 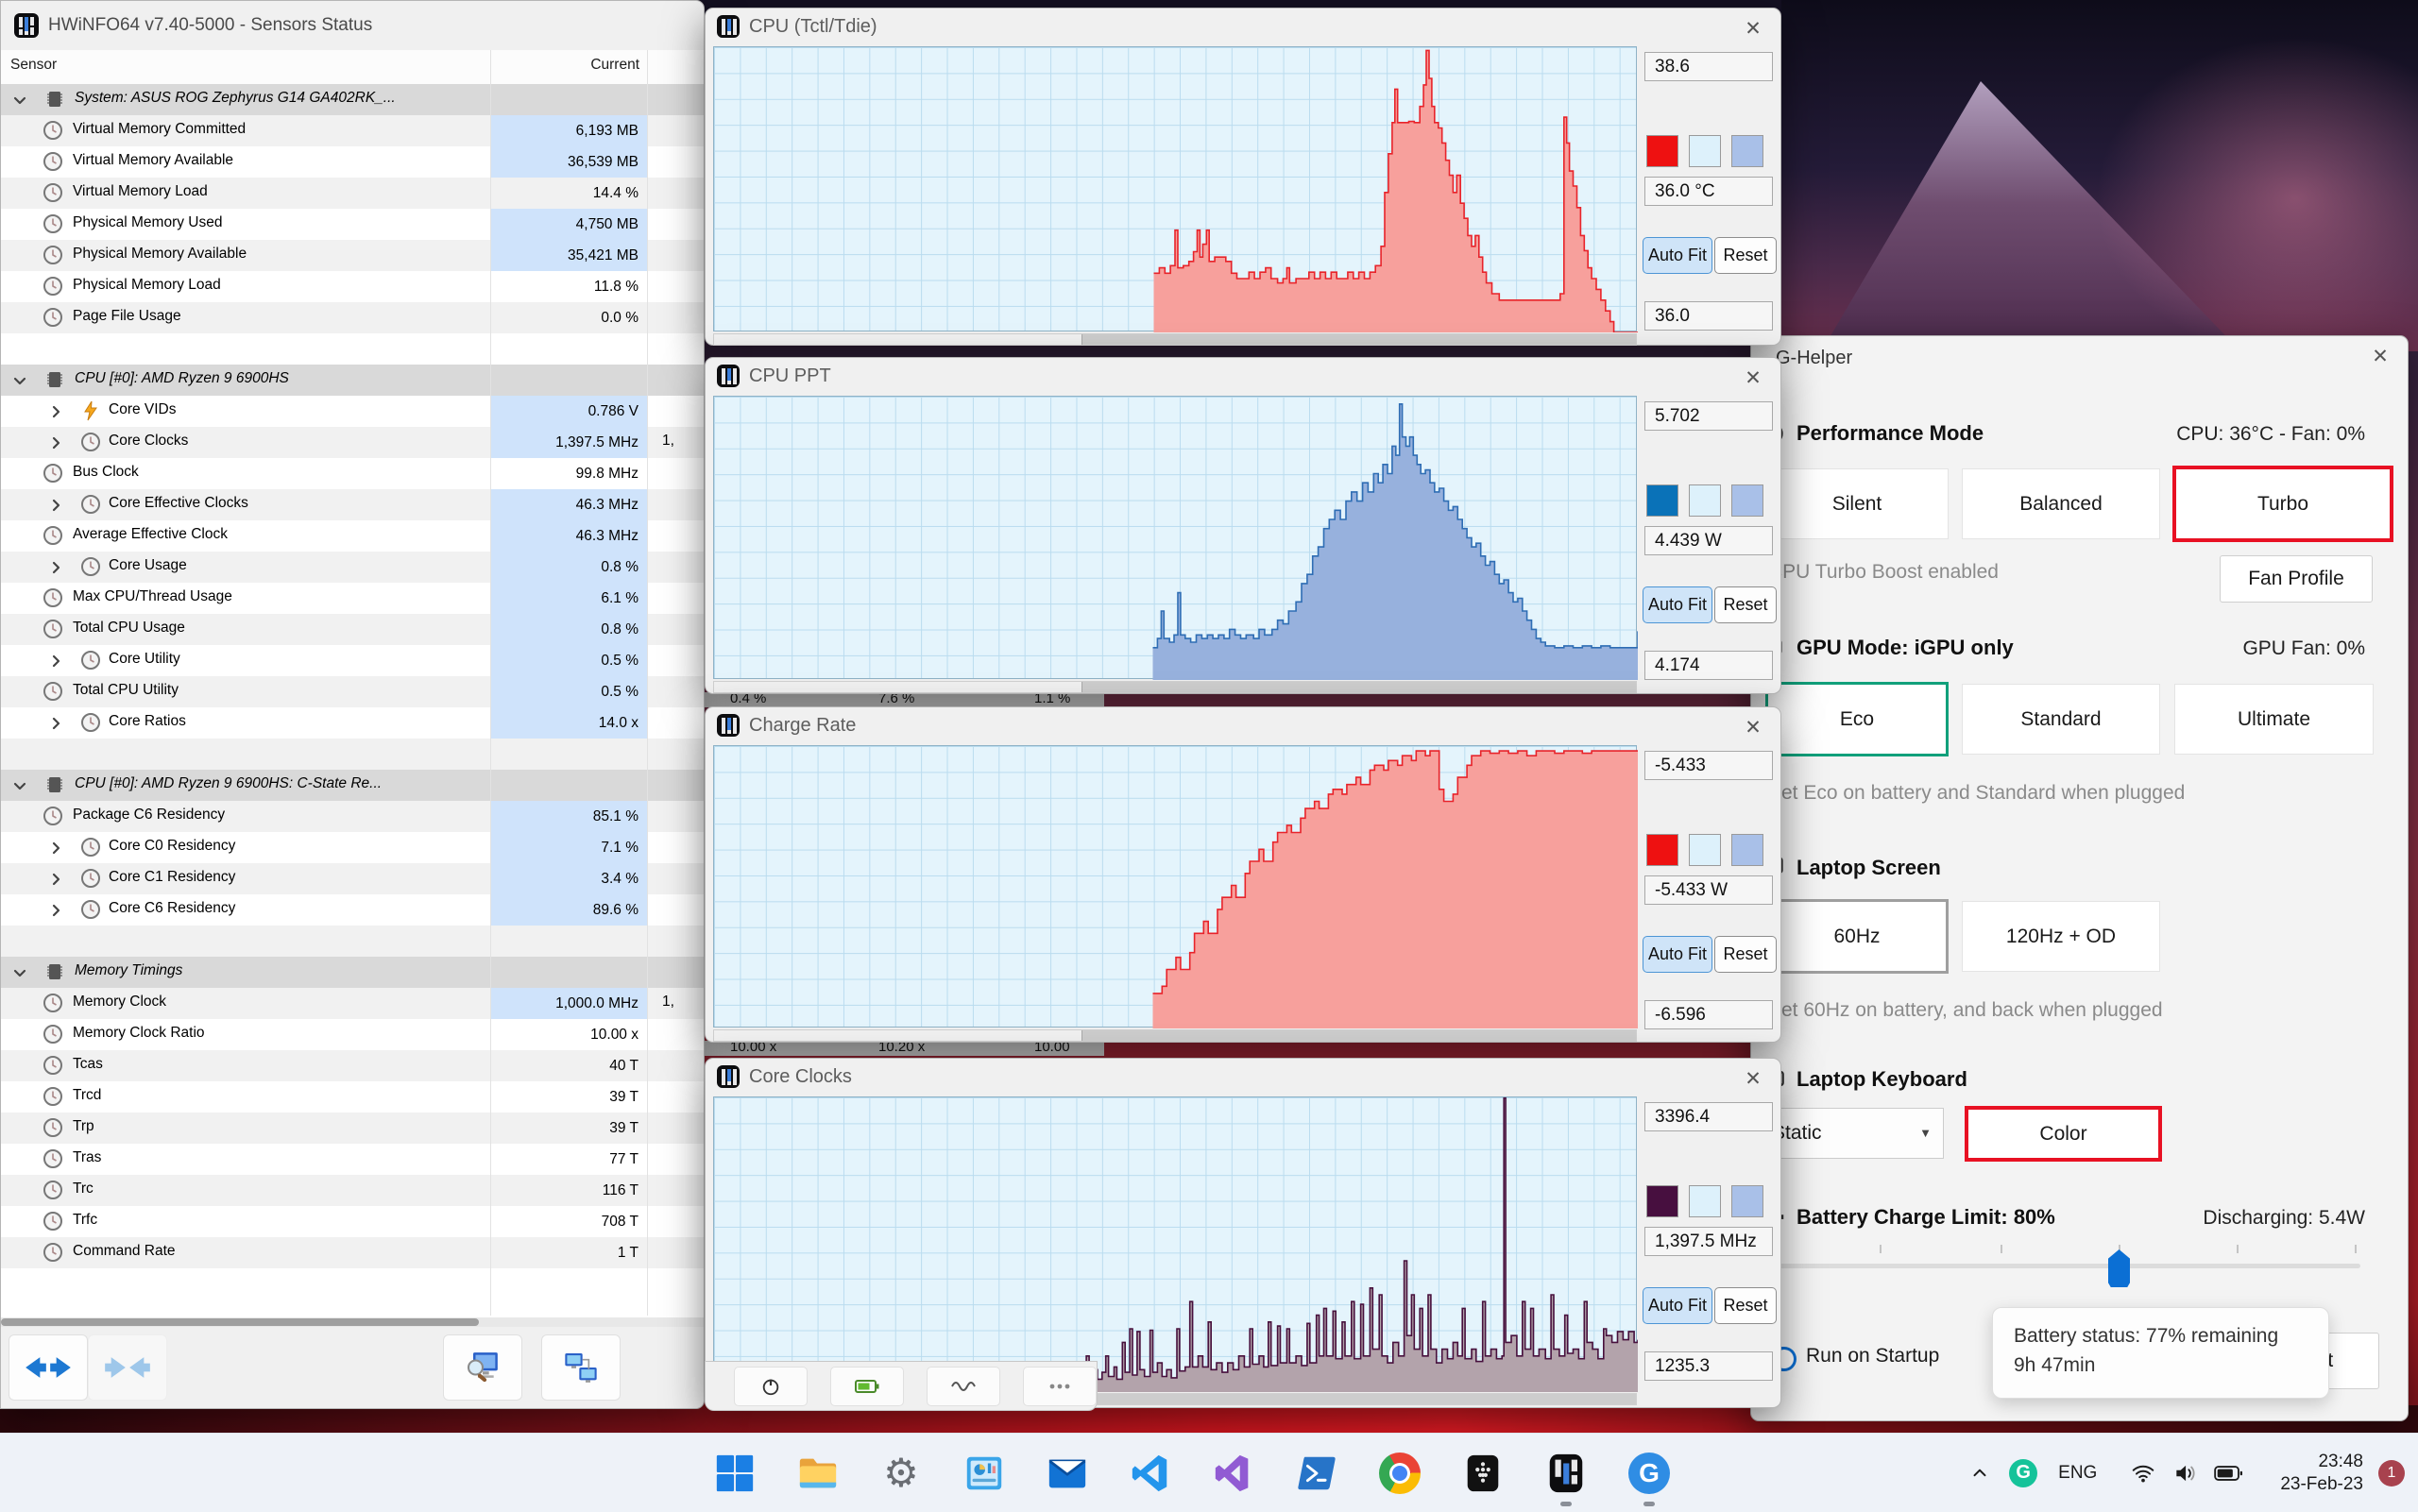 What do you see at coordinates (128, 1367) in the screenshot?
I see `collapse-all-button` at bounding box center [128, 1367].